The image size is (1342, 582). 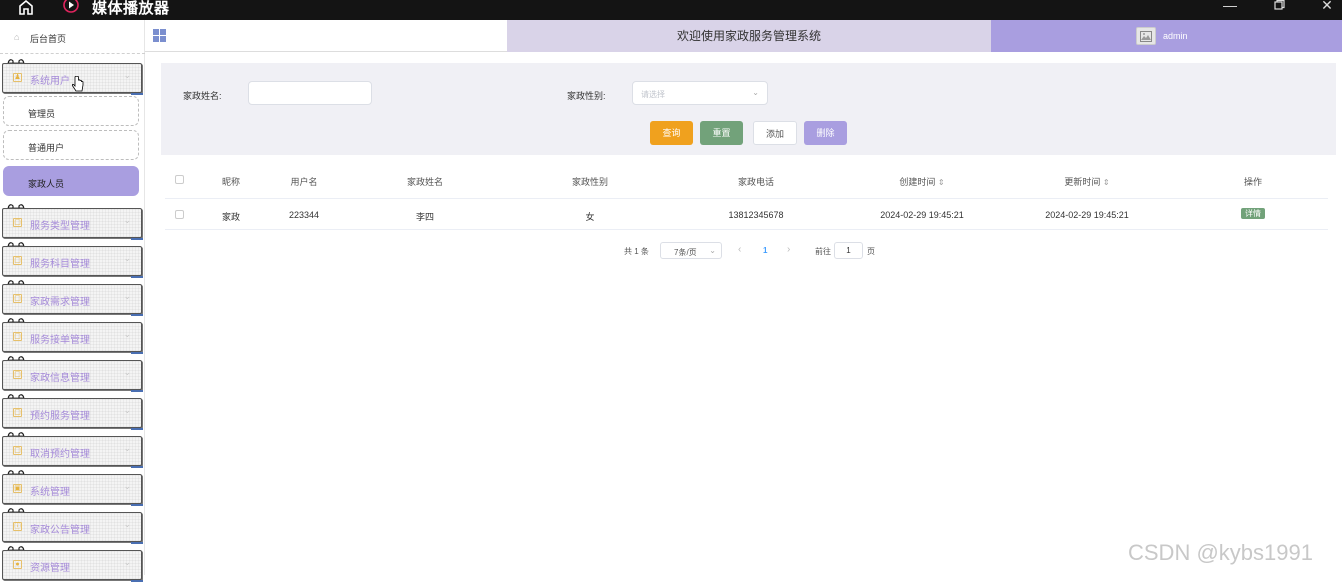 I want to click on select-all-checkbox, so click(x=179, y=179).